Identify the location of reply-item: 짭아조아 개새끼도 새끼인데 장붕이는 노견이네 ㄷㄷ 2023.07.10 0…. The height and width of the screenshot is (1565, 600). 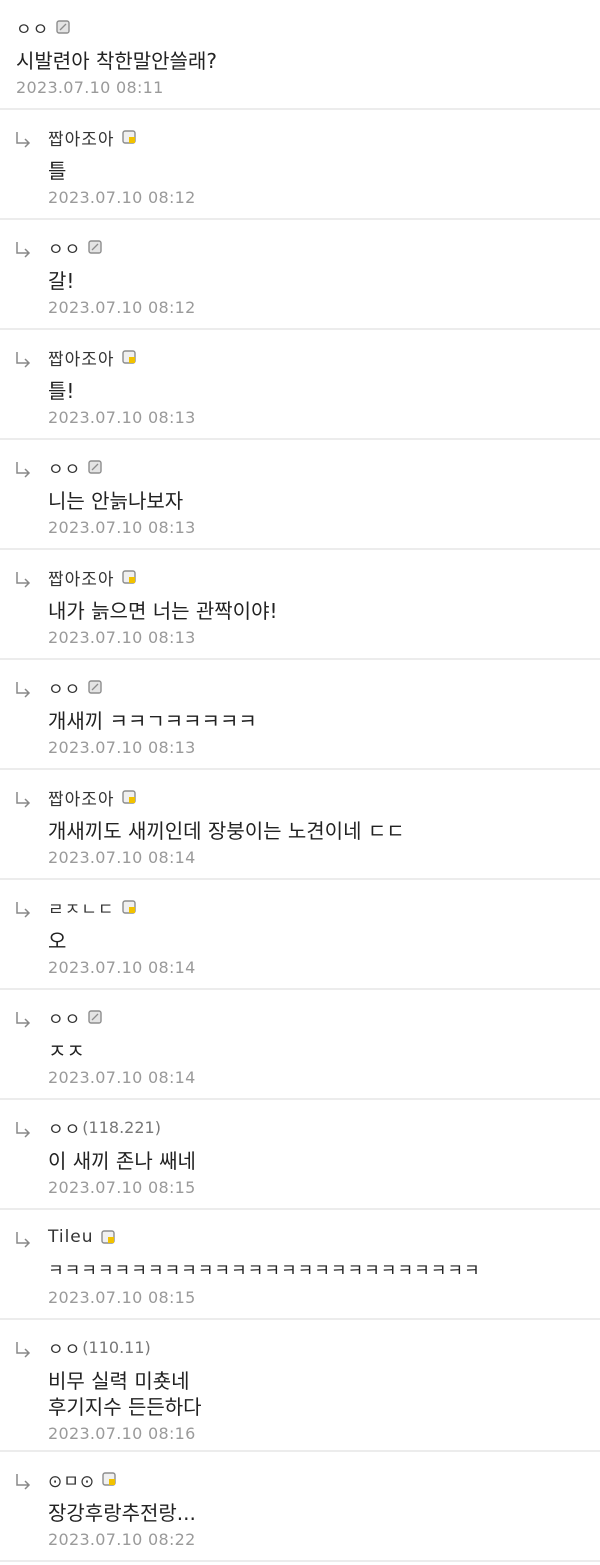
(300, 825).